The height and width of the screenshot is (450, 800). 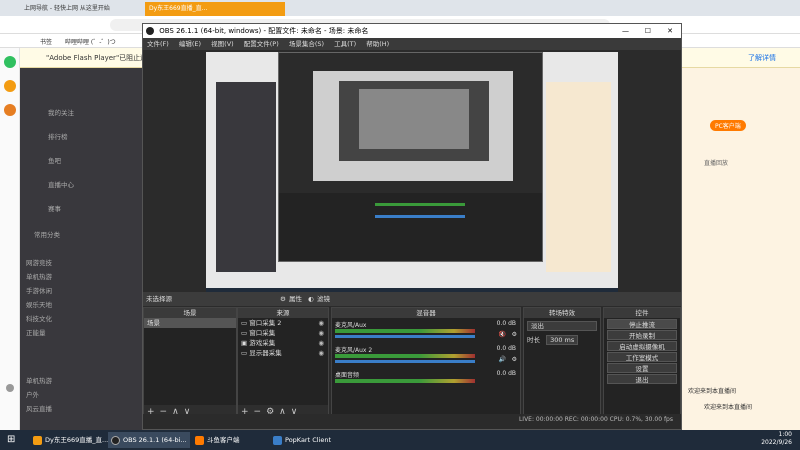 I want to click on maximize-icon: ☐, so click(x=648, y=31).